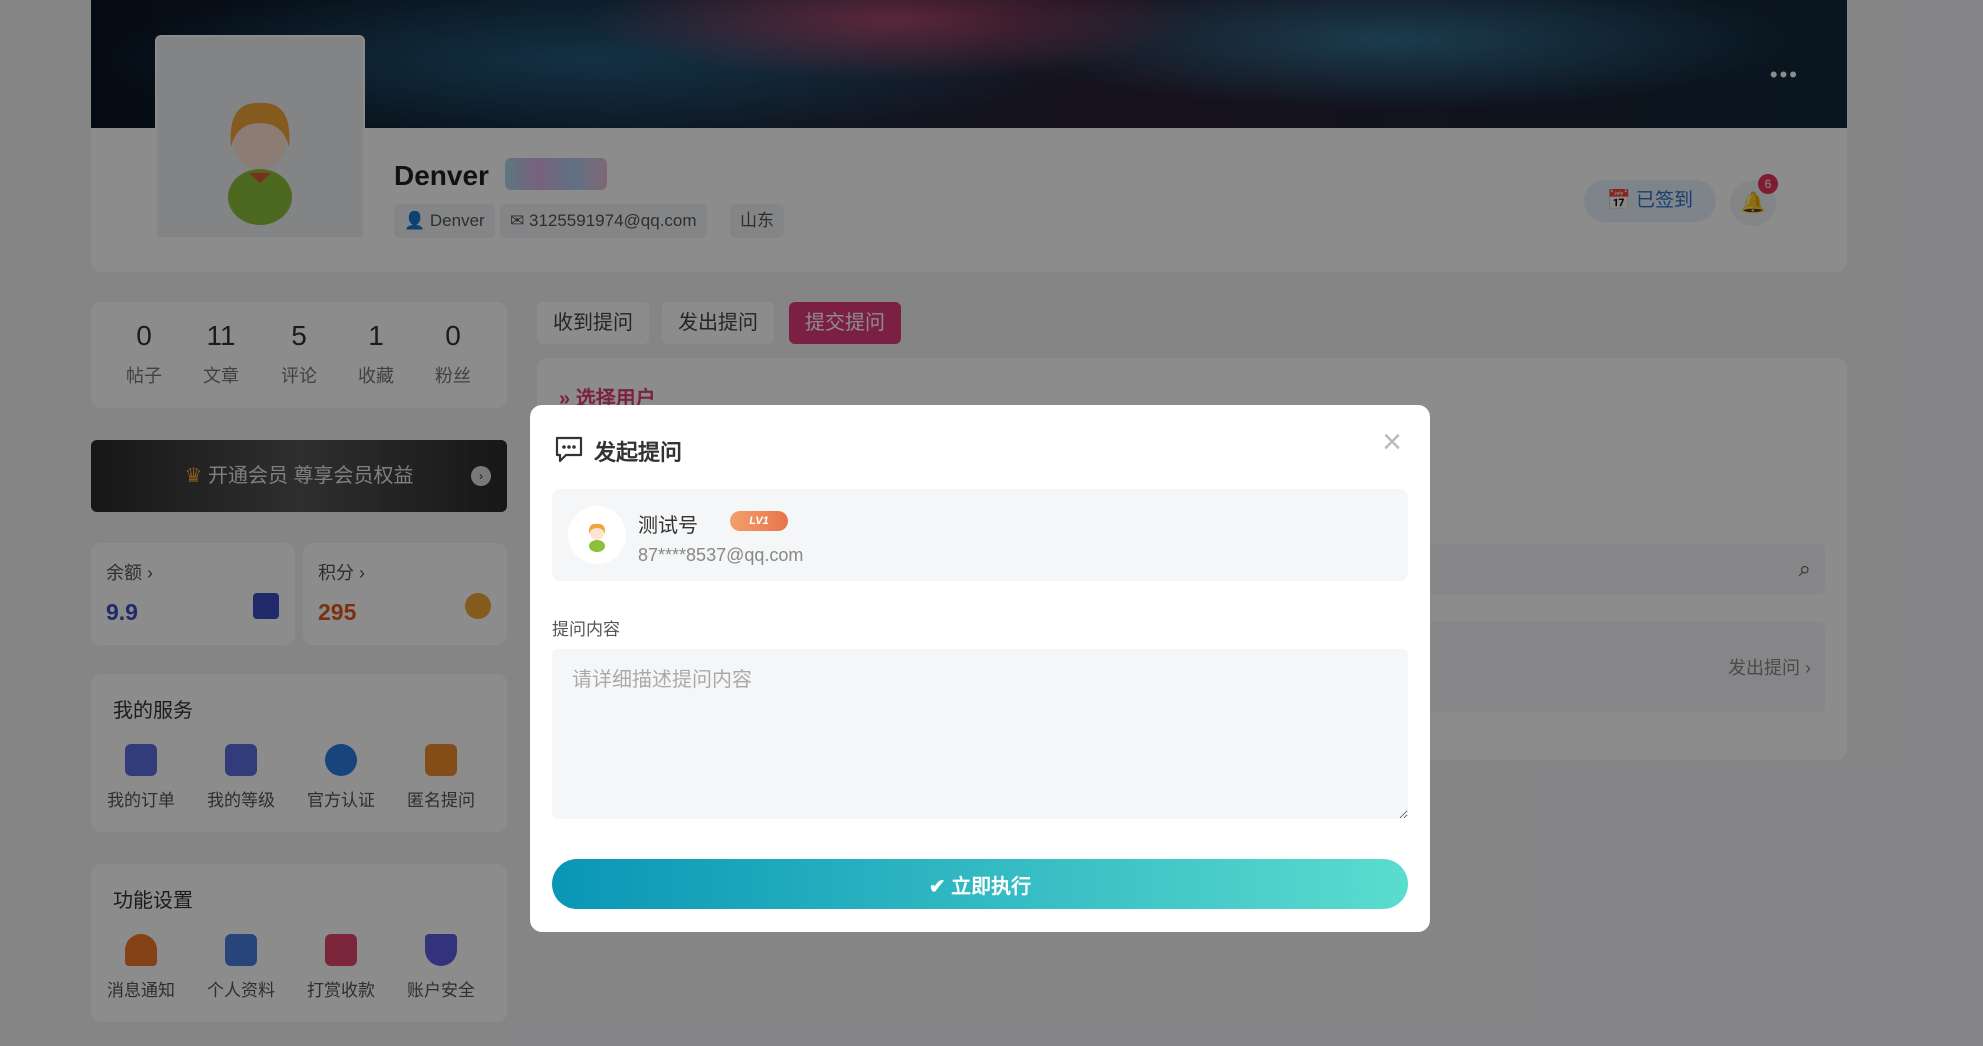 The width and height of the screenshot is (1983, 1046). I want to click on question-textarea, so click(980, 734).